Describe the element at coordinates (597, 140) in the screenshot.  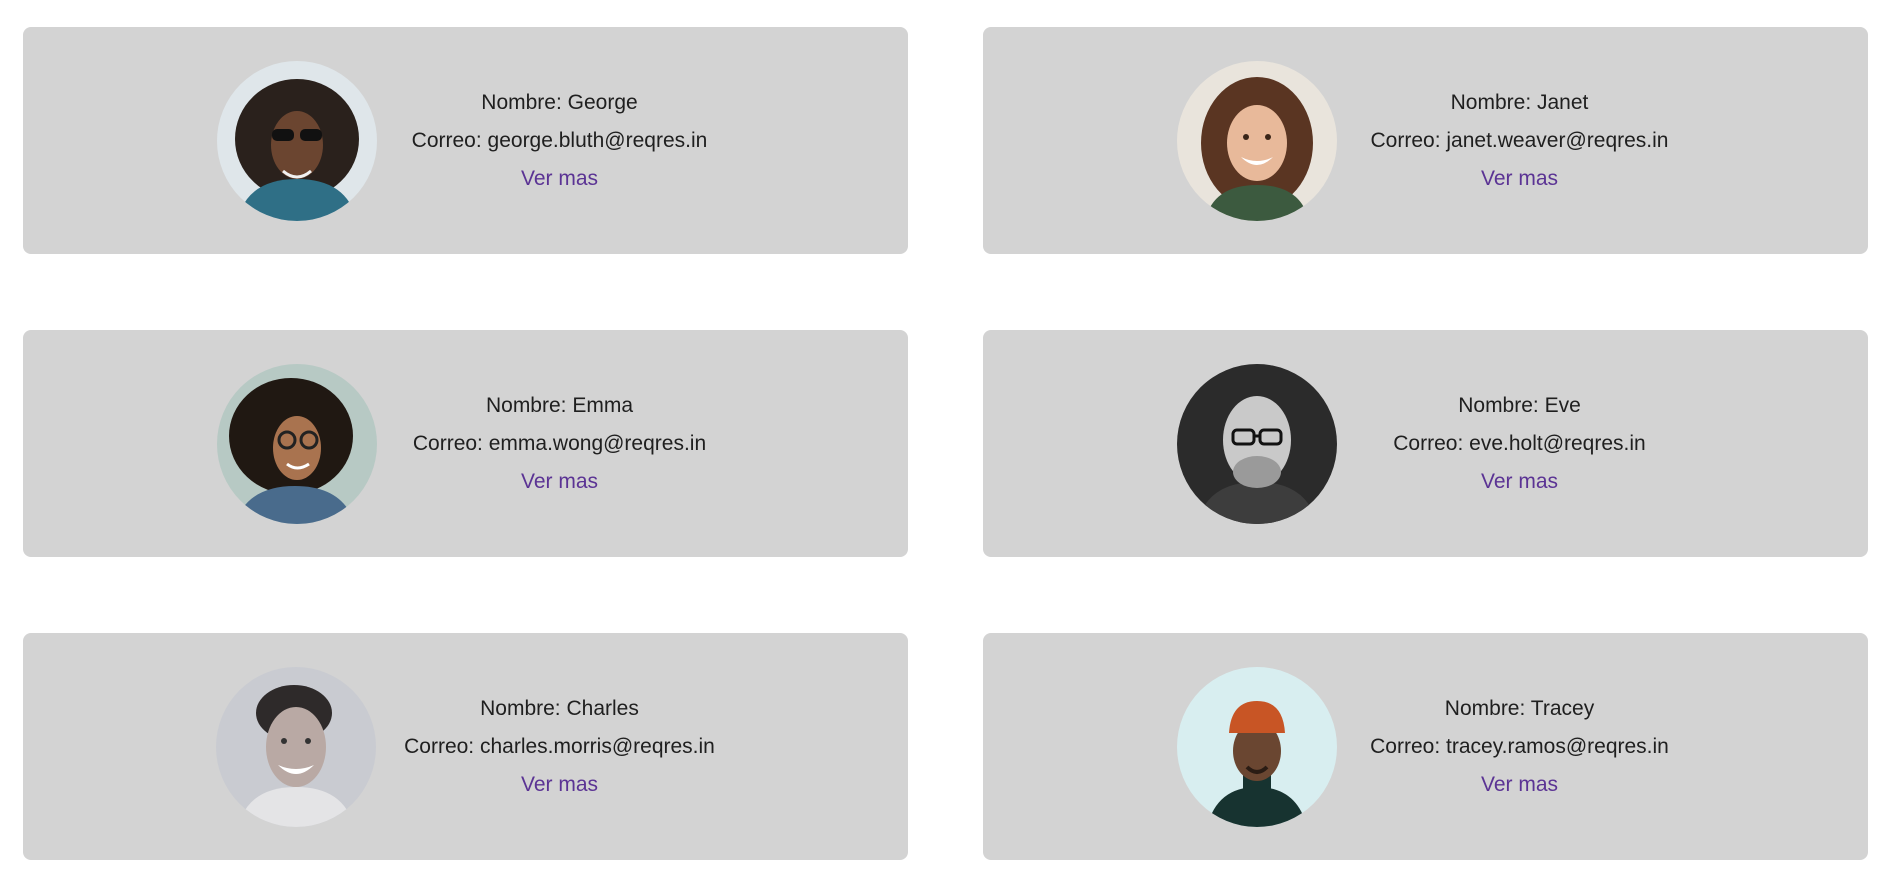
I see `user-email: george.bluth@reqres.in` at that location.